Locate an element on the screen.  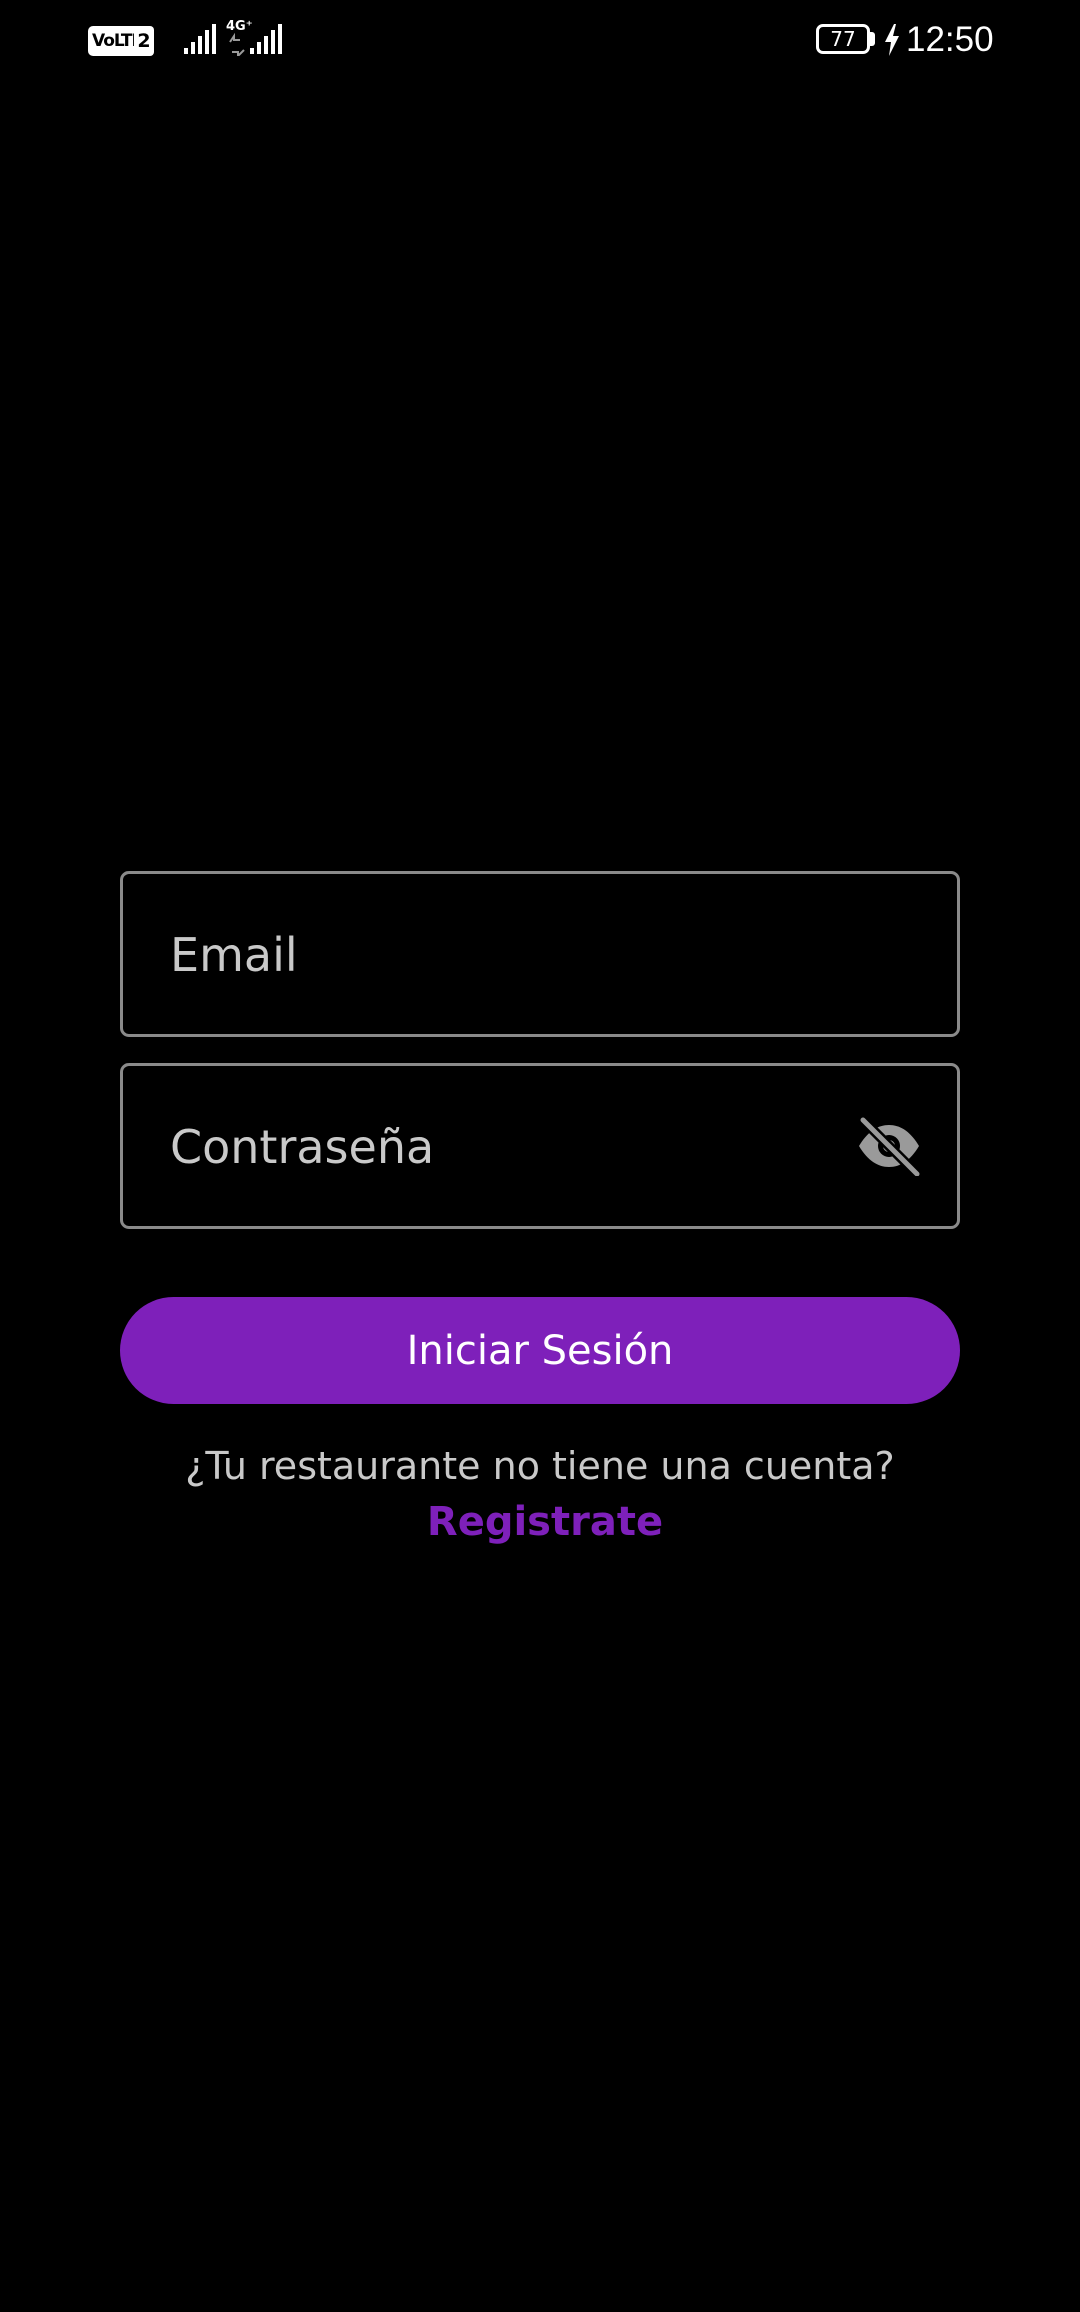
eye-off-icon is located at coordinates (889, 1146).